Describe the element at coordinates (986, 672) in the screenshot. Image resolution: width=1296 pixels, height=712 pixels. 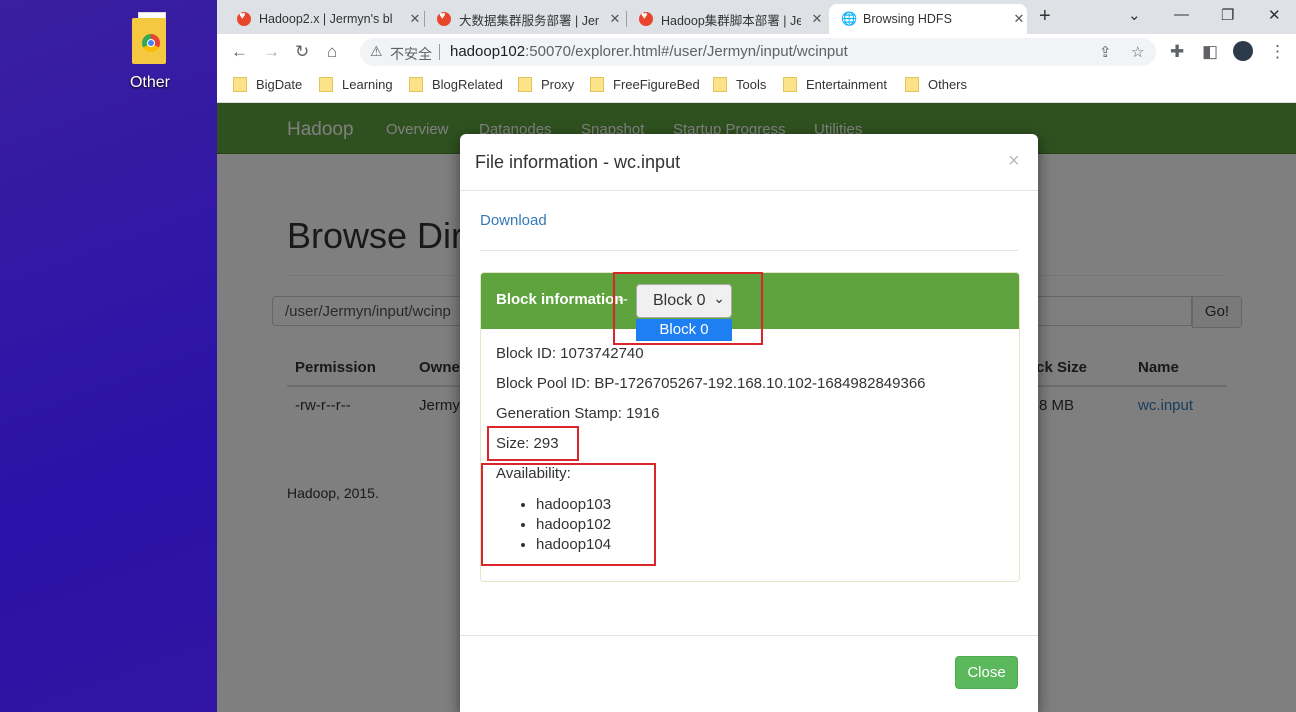
I see `close-button: Close` at that location.